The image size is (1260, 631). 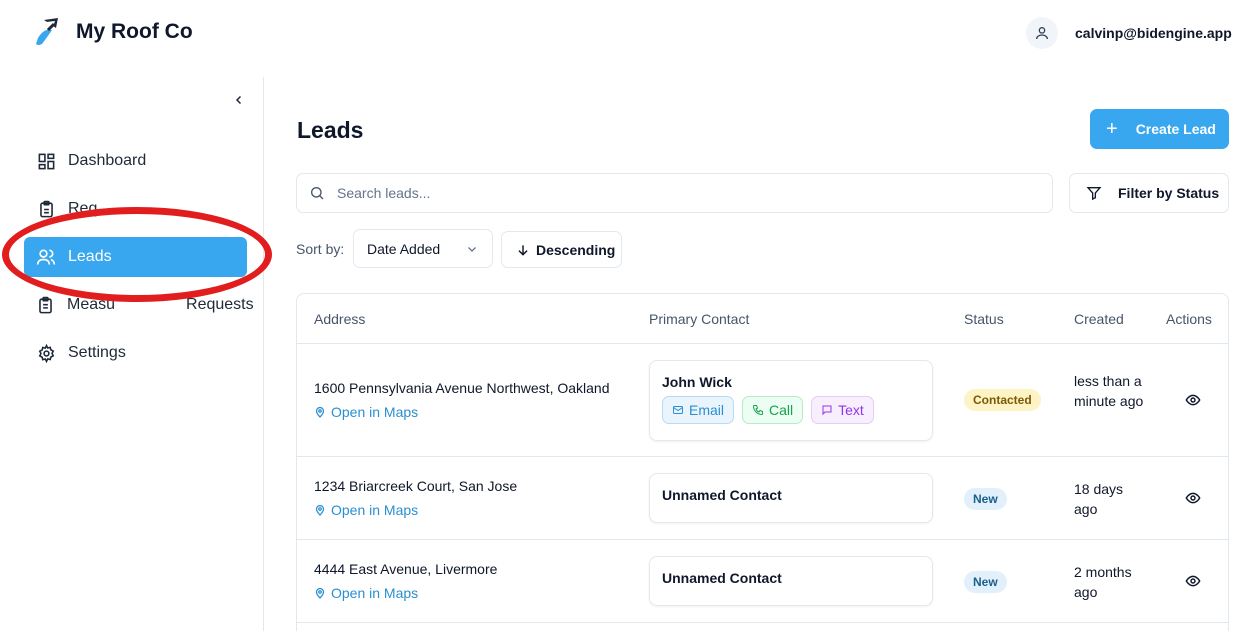 What do you see at coordinates (406, 569) in the screenshot?
I see `lead-address: 4444 East Avenue, Livermore` at bounding box center [406, 569].